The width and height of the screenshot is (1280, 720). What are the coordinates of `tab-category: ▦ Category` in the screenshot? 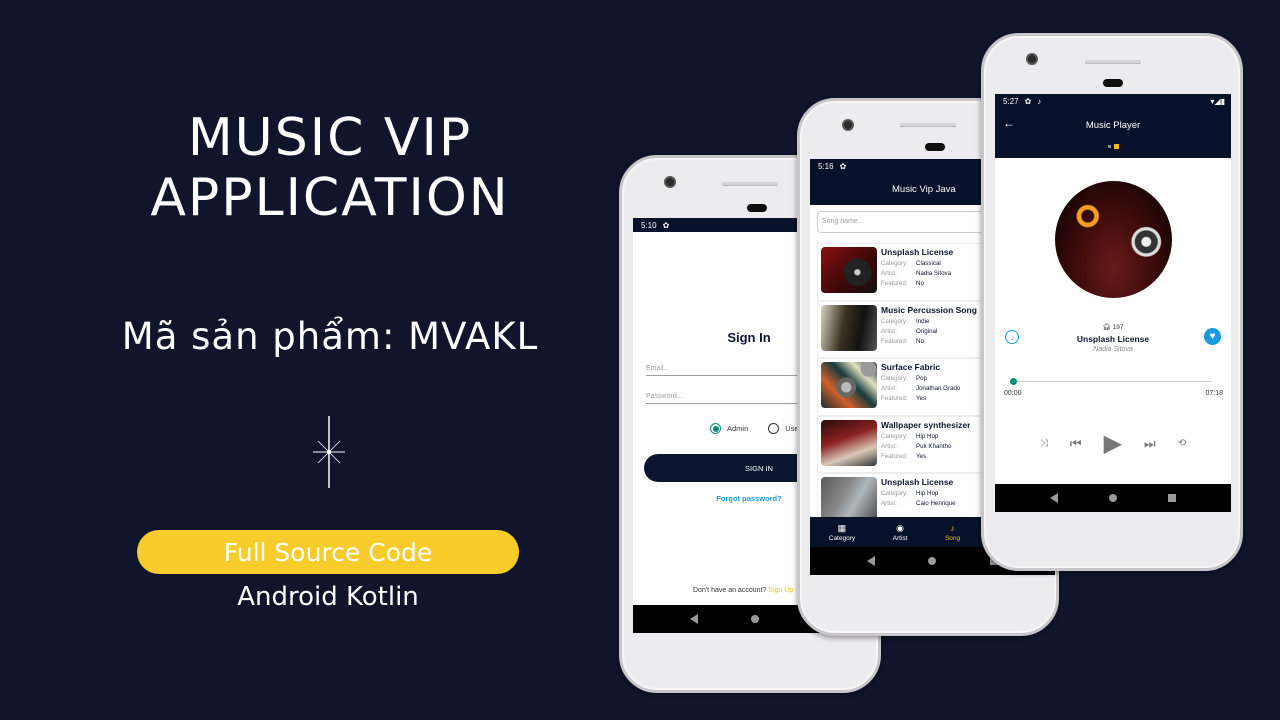 It's located at (842, 532).